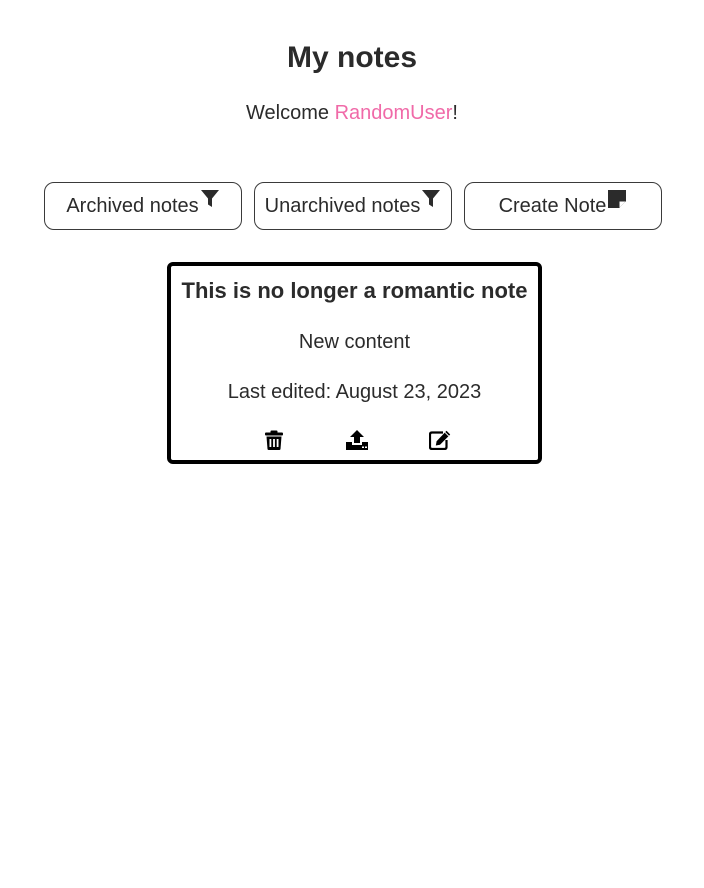 The width and height of the screenshot is (704, 888). Describe the element at coordinates (552, 206) in the screenshot. I see `create-note-label: Create Note` at that location.